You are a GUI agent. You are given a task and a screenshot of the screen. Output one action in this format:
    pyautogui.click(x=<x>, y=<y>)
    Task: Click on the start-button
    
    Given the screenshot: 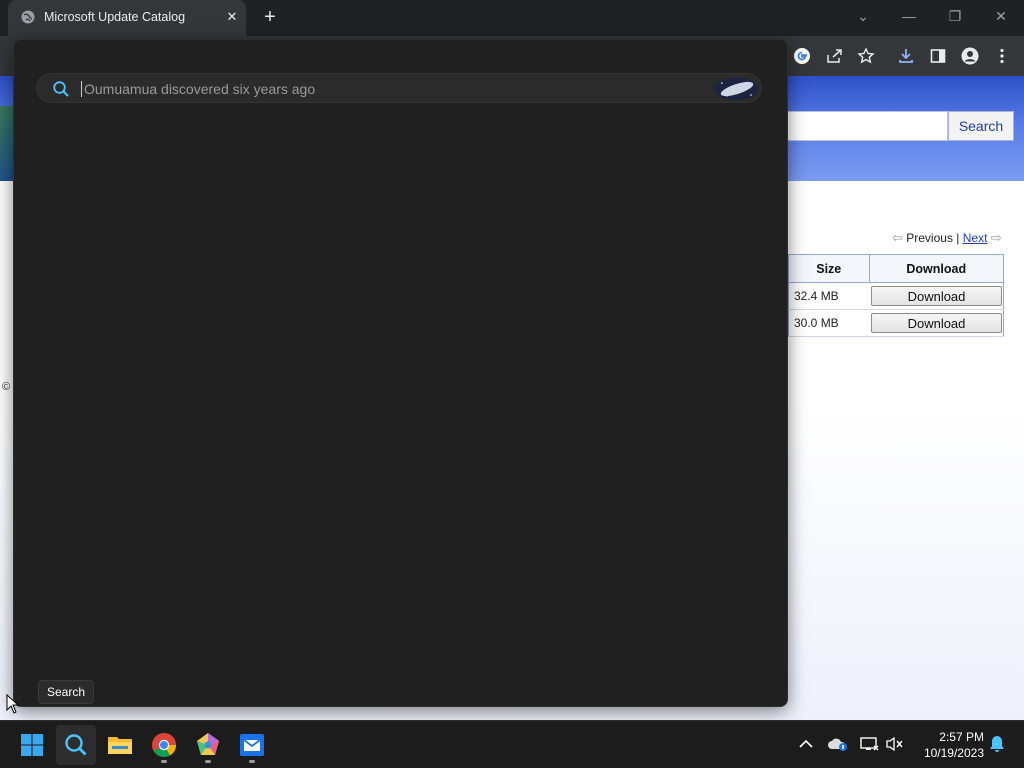 What is the action you would take?
    pyautogui.click(x=32, y=745)
    